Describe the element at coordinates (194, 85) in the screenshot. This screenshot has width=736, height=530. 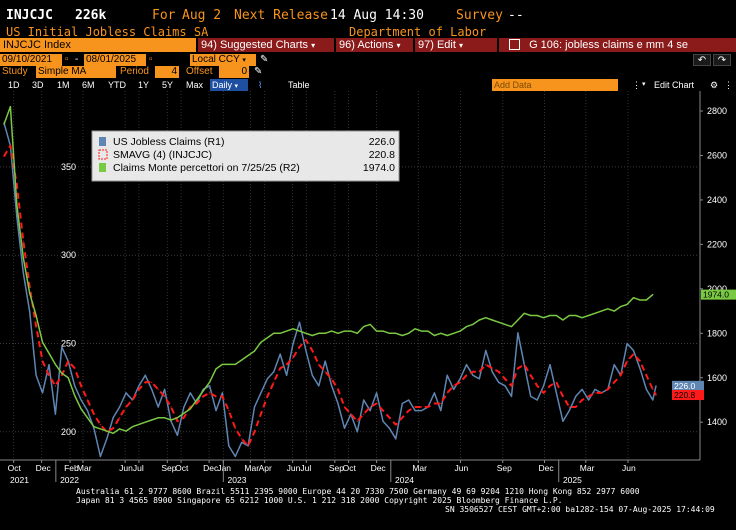
I see `range-button-max: Max` at that location.